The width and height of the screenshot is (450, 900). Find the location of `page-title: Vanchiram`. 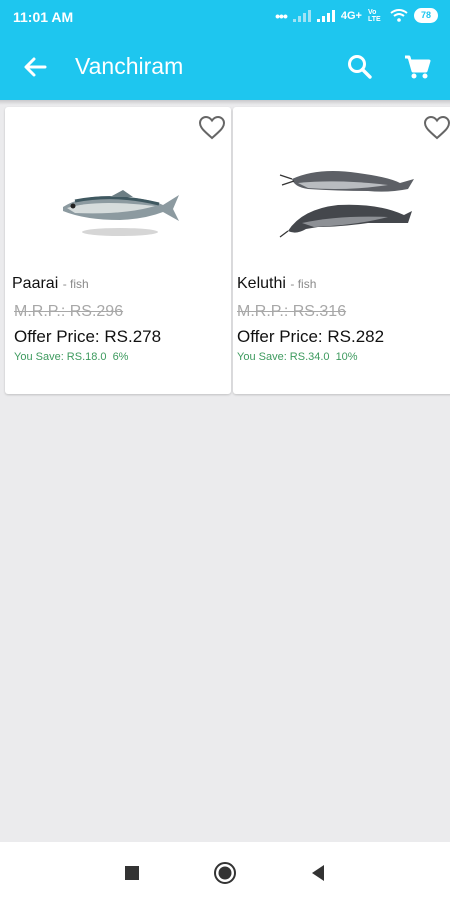

page-title: Vanchiram is located at coordinates (129, 66).